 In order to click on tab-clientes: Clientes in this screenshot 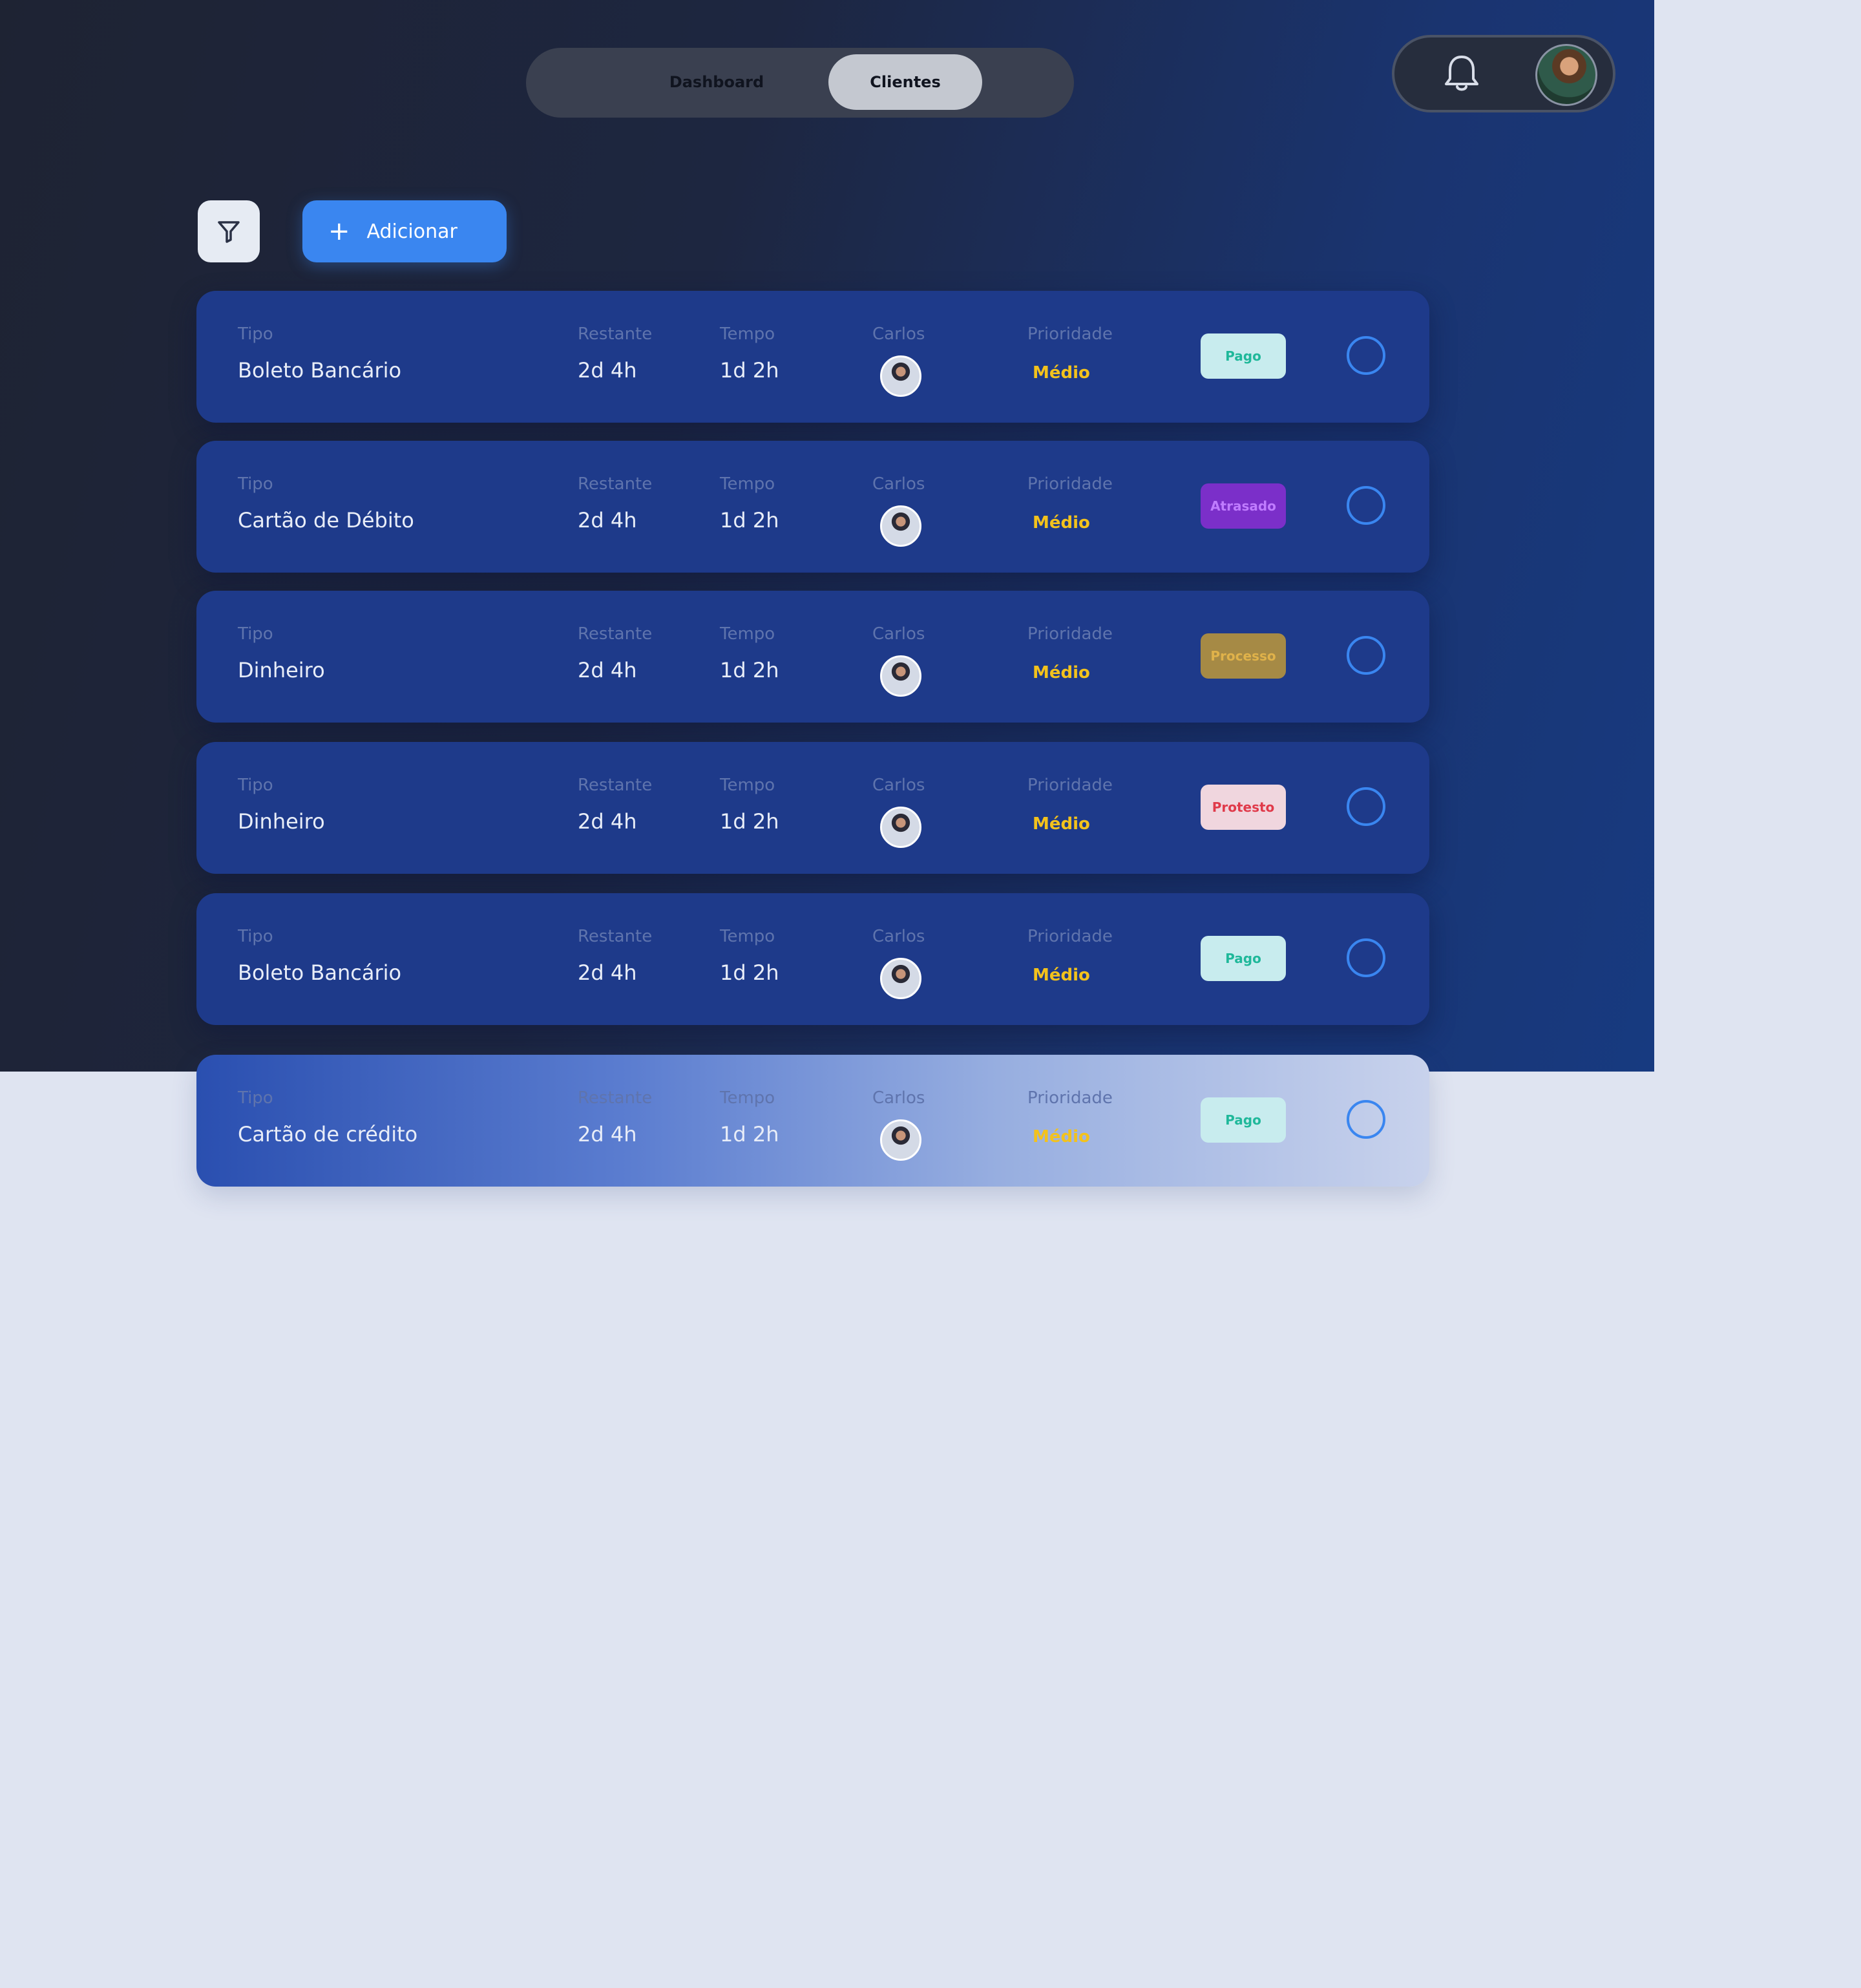, I will do `click(905, 82)`.